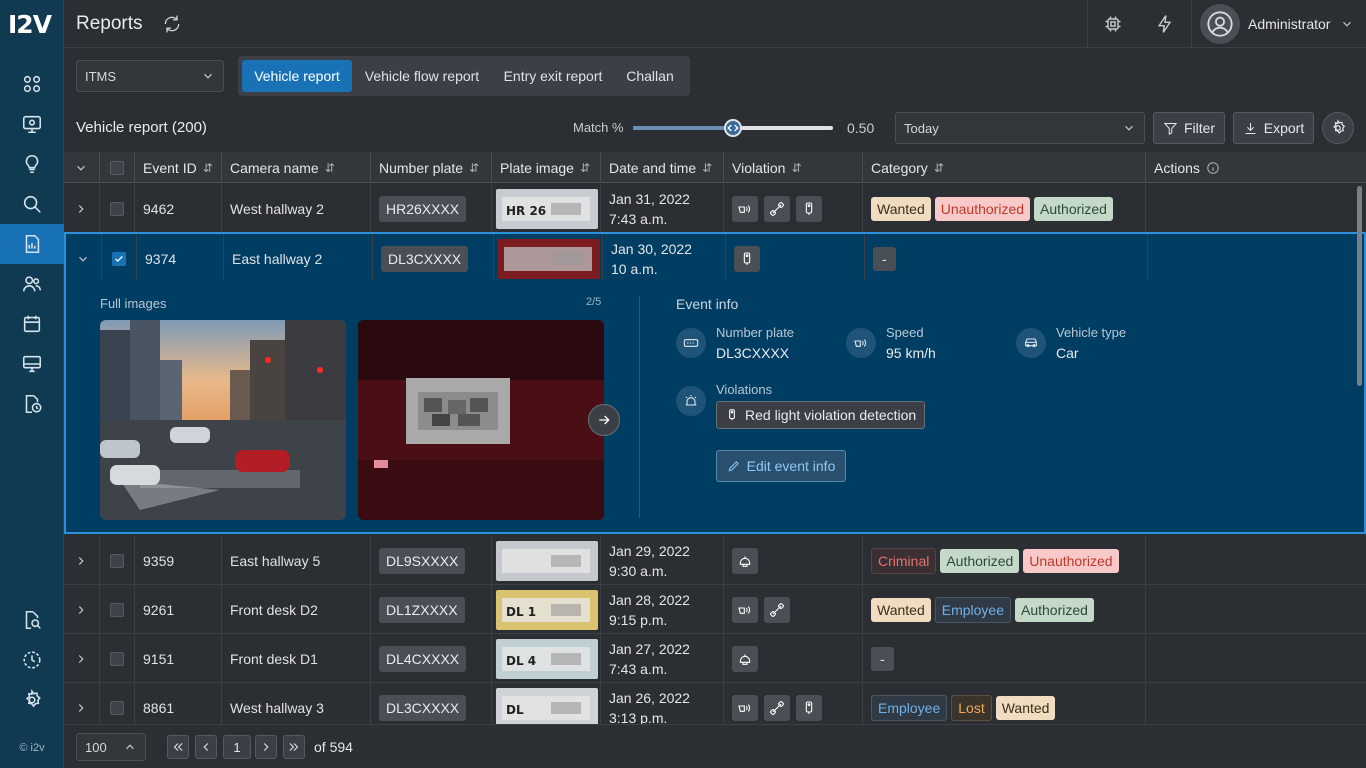 The height and width of the screenshot is (768, 1366). I want to click on event-info-label: Event info, so click(707, 304).